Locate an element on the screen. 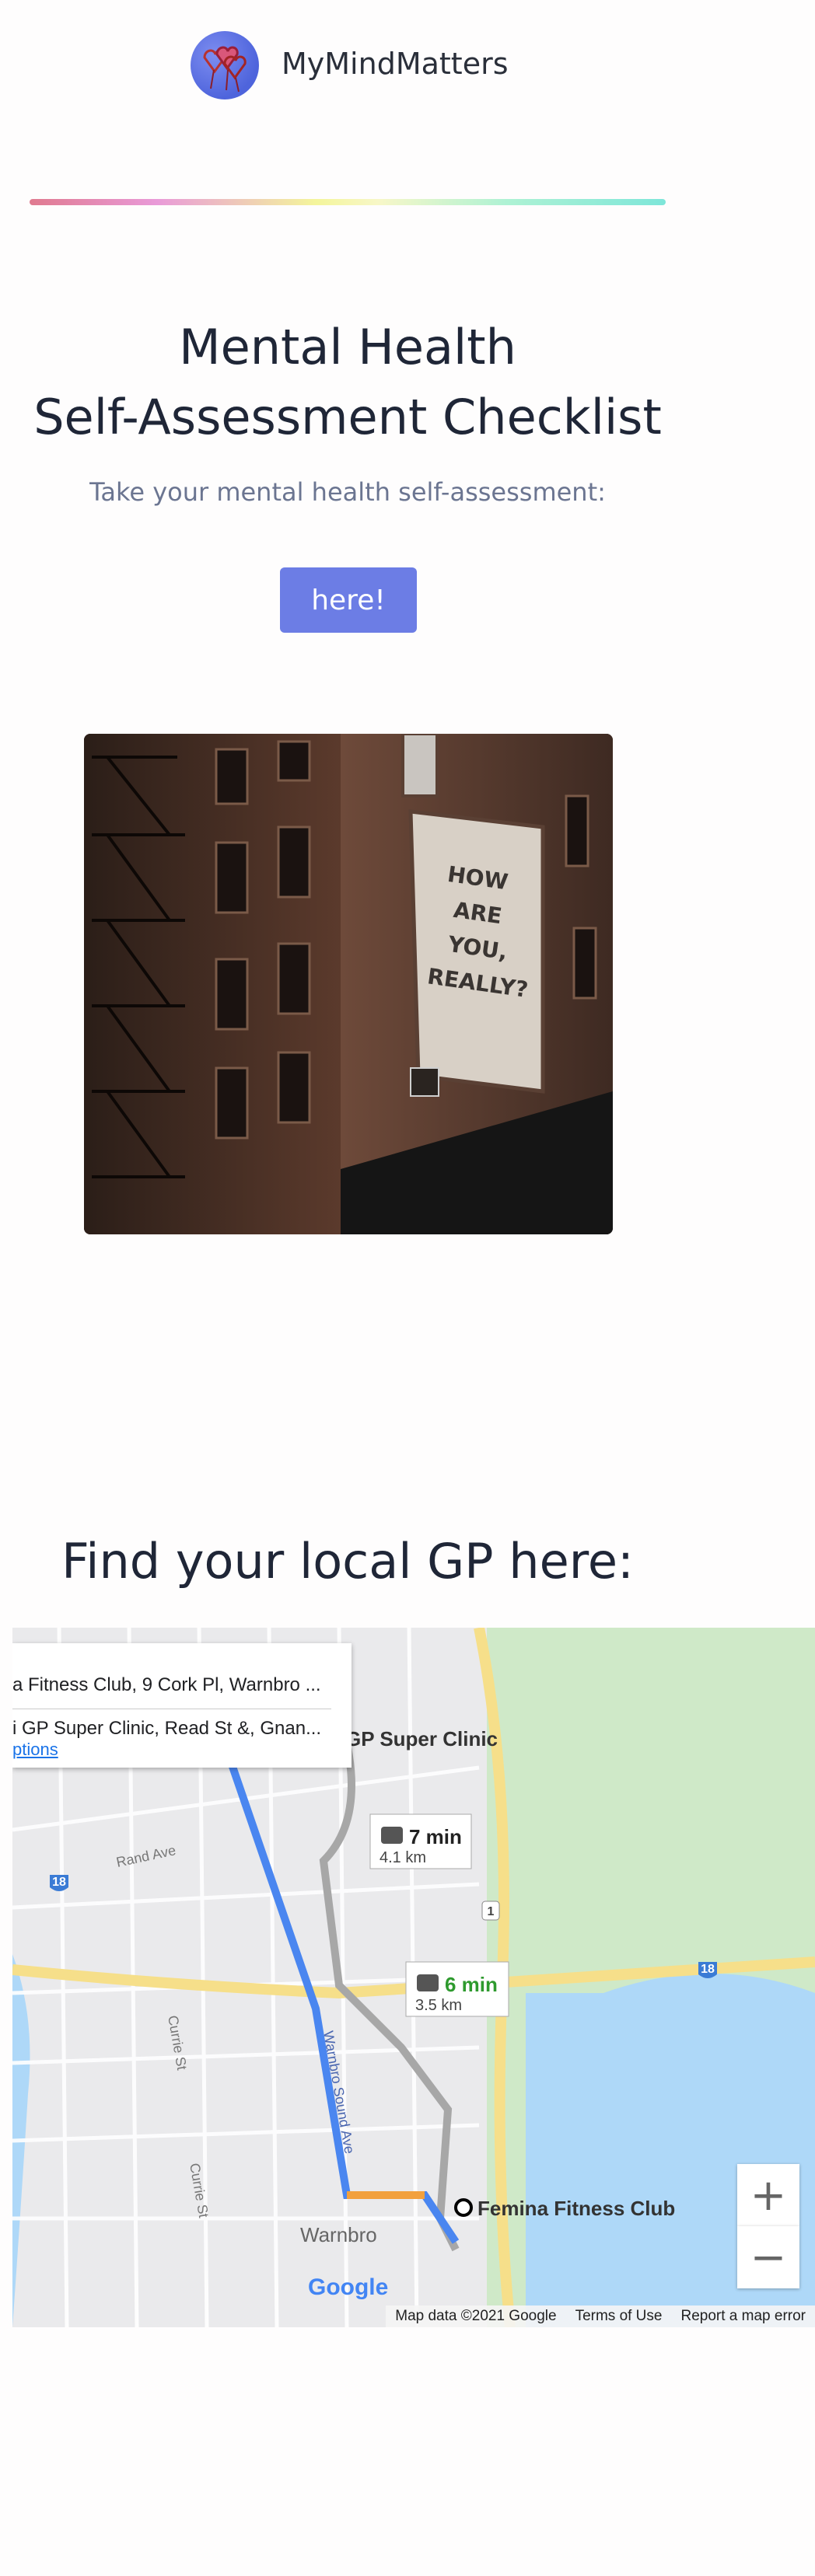 This screenshot has height=2576, width=815. site-header: MyMindMatters is located at coordinates (407, 70).